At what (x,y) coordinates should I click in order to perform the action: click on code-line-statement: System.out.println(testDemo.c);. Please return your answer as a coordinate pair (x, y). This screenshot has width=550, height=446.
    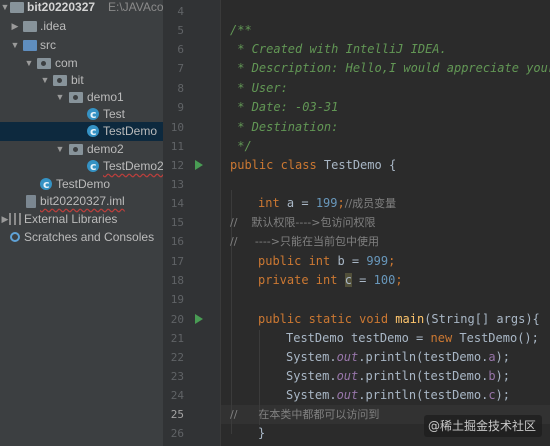
    Looking at the image, I should click on (398, 395).